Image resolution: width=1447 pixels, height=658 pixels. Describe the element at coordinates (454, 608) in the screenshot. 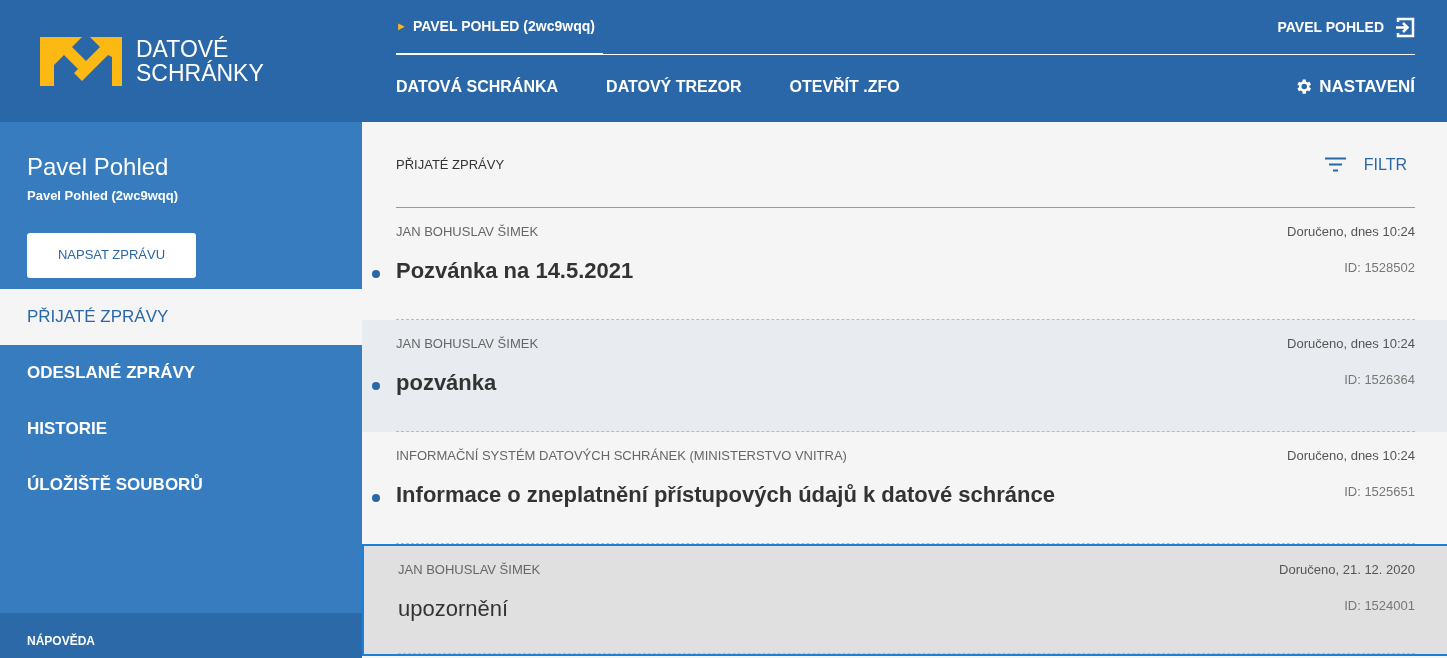

I see `message-subject: upozornění` at that location.